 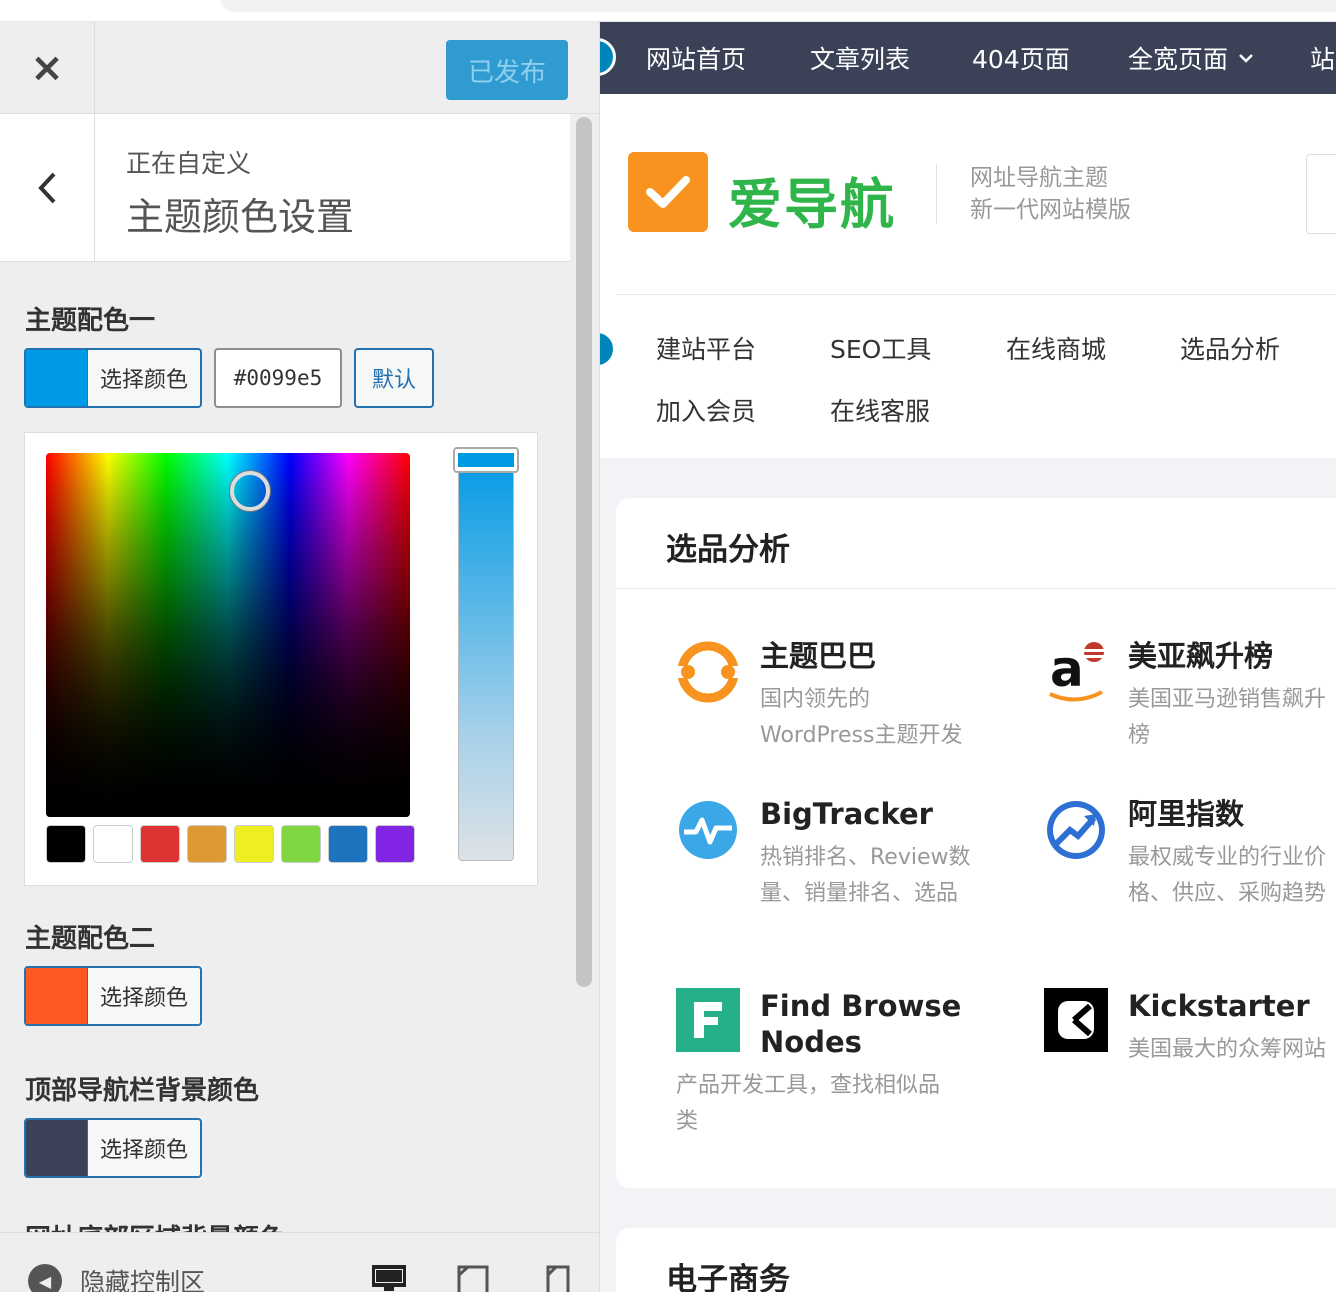 What do you see at coordinates (860, 58) in the screenshot?
I see `nav-item-articles: 文章列表` at bounding box center [860, 58].